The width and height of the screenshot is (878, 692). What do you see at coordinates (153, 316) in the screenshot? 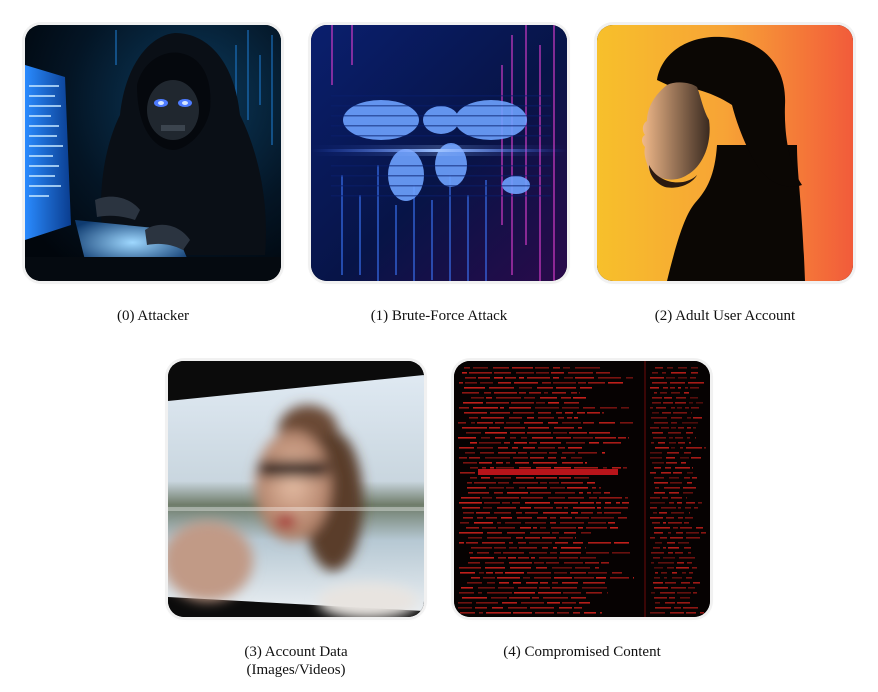
I see `caption-attacker: (0) Attacker` at bounding box center [153, 316].